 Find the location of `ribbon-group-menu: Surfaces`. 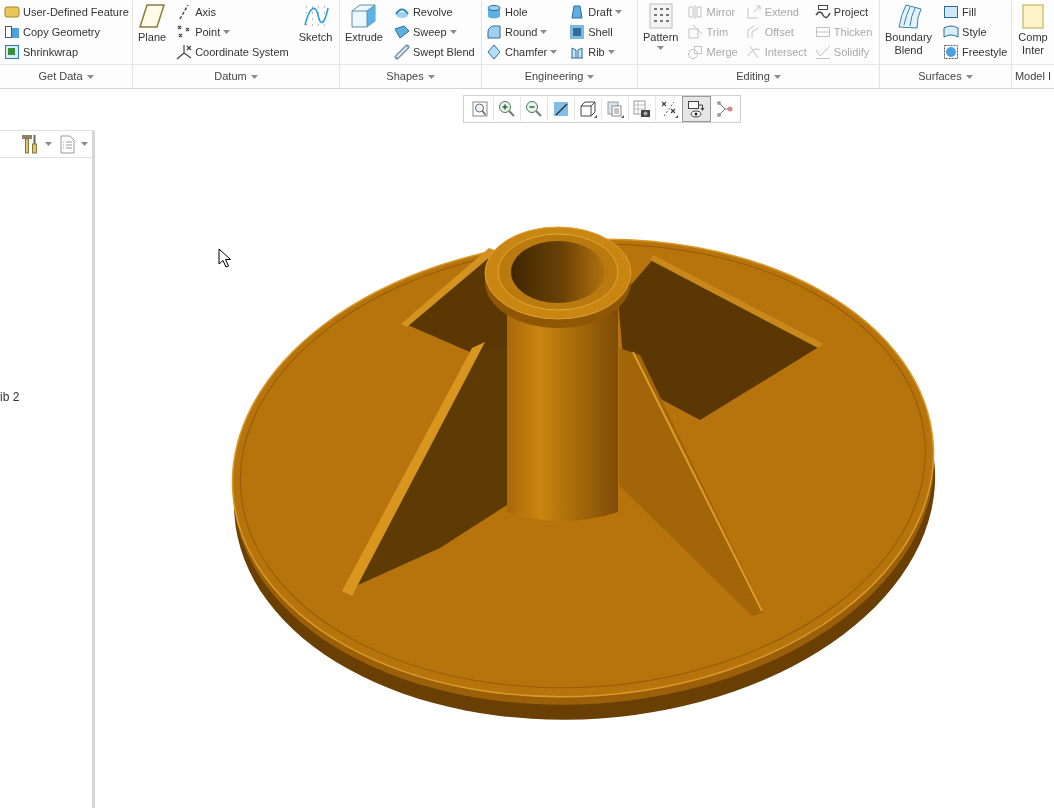

ribbon-group-menu: Surfaces is located at coordinates (945, 76).